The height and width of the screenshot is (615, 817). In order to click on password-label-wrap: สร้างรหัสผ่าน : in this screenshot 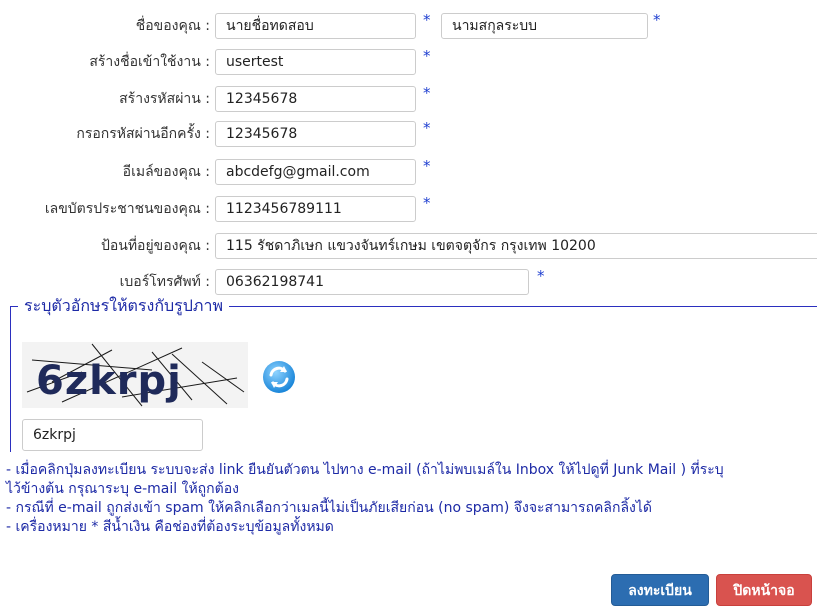, I will do `click(105, 99)`.